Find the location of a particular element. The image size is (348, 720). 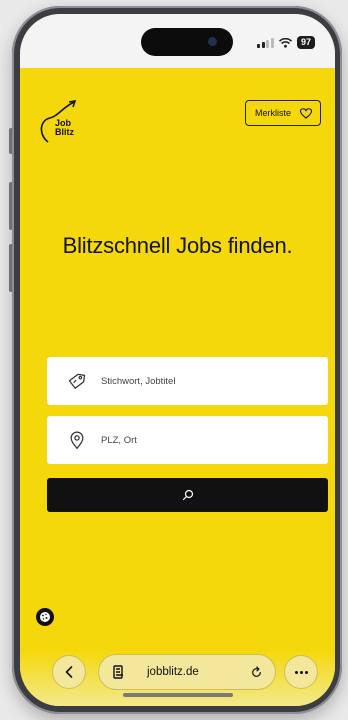

location-field is located at coordinates (187, 440).